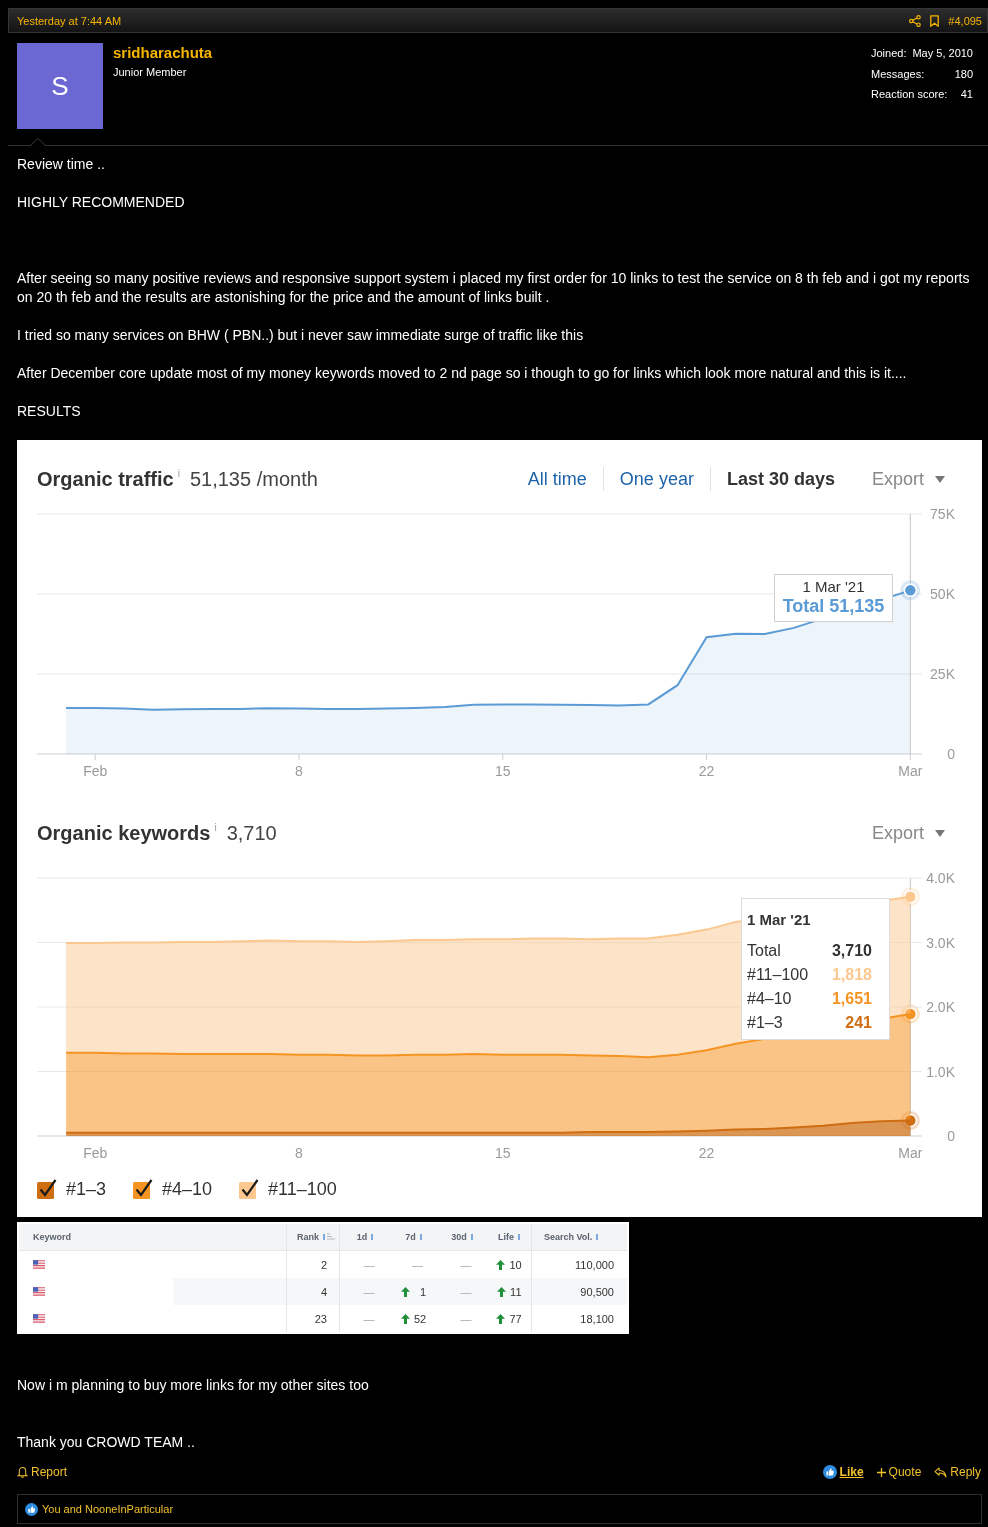 The image size is (988, 1527). Describe the element at coordinates (851, 975) in the screenshot. I see `tooltip-value: 1,818` at that location.